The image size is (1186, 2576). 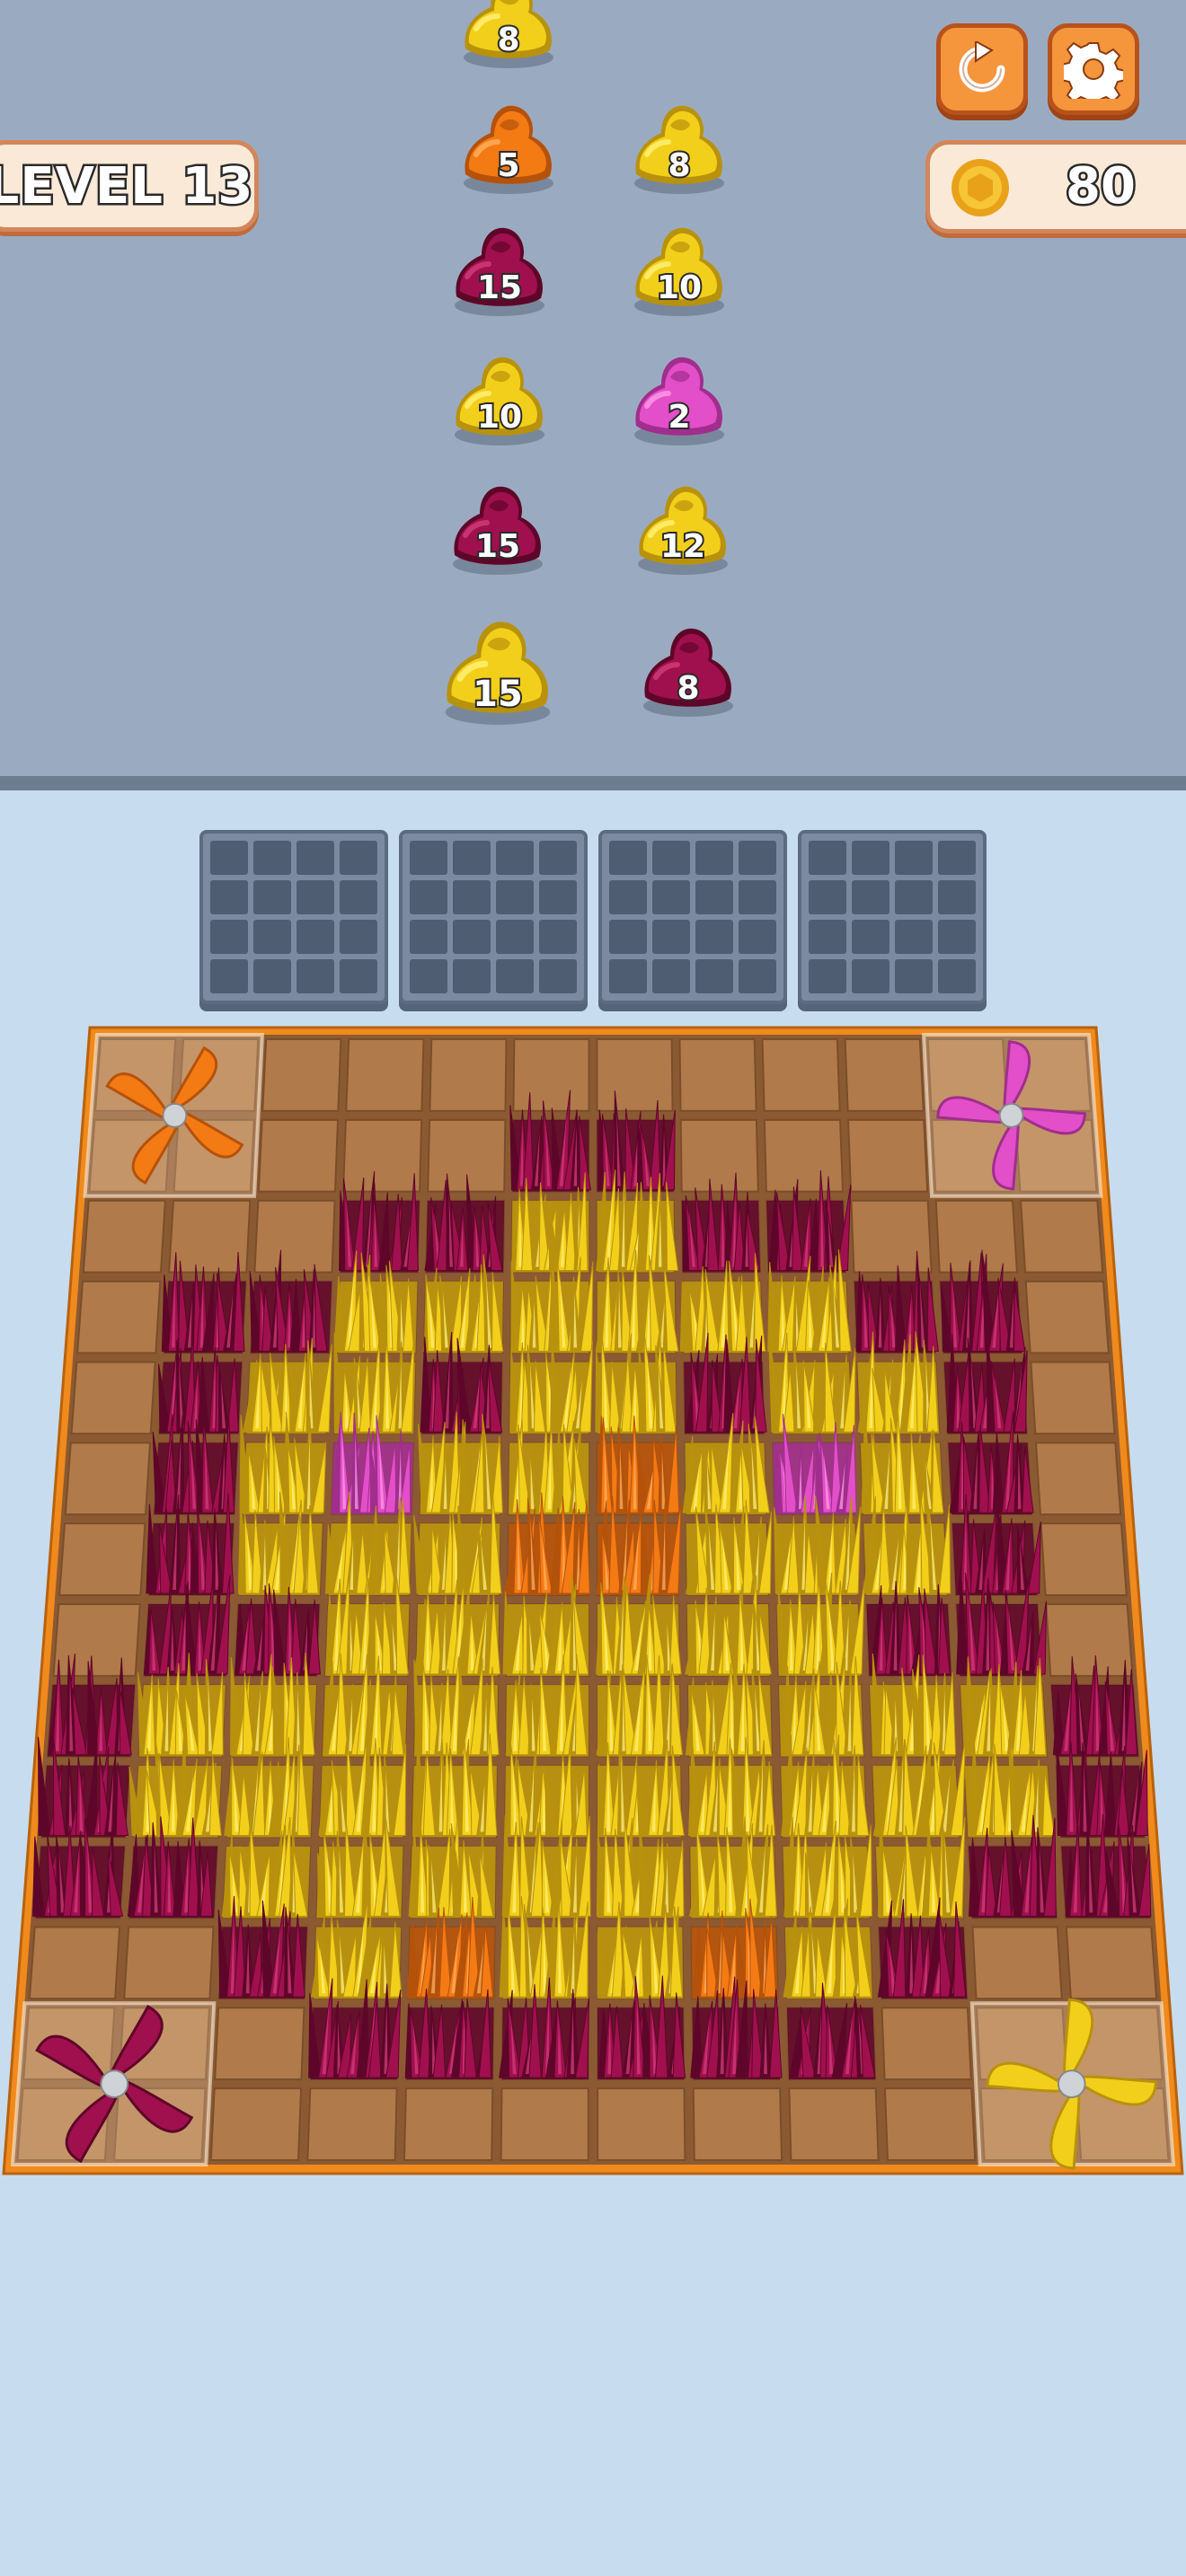 I want to click on grass-pile-magenta: 8, so click(x=688, y=669).